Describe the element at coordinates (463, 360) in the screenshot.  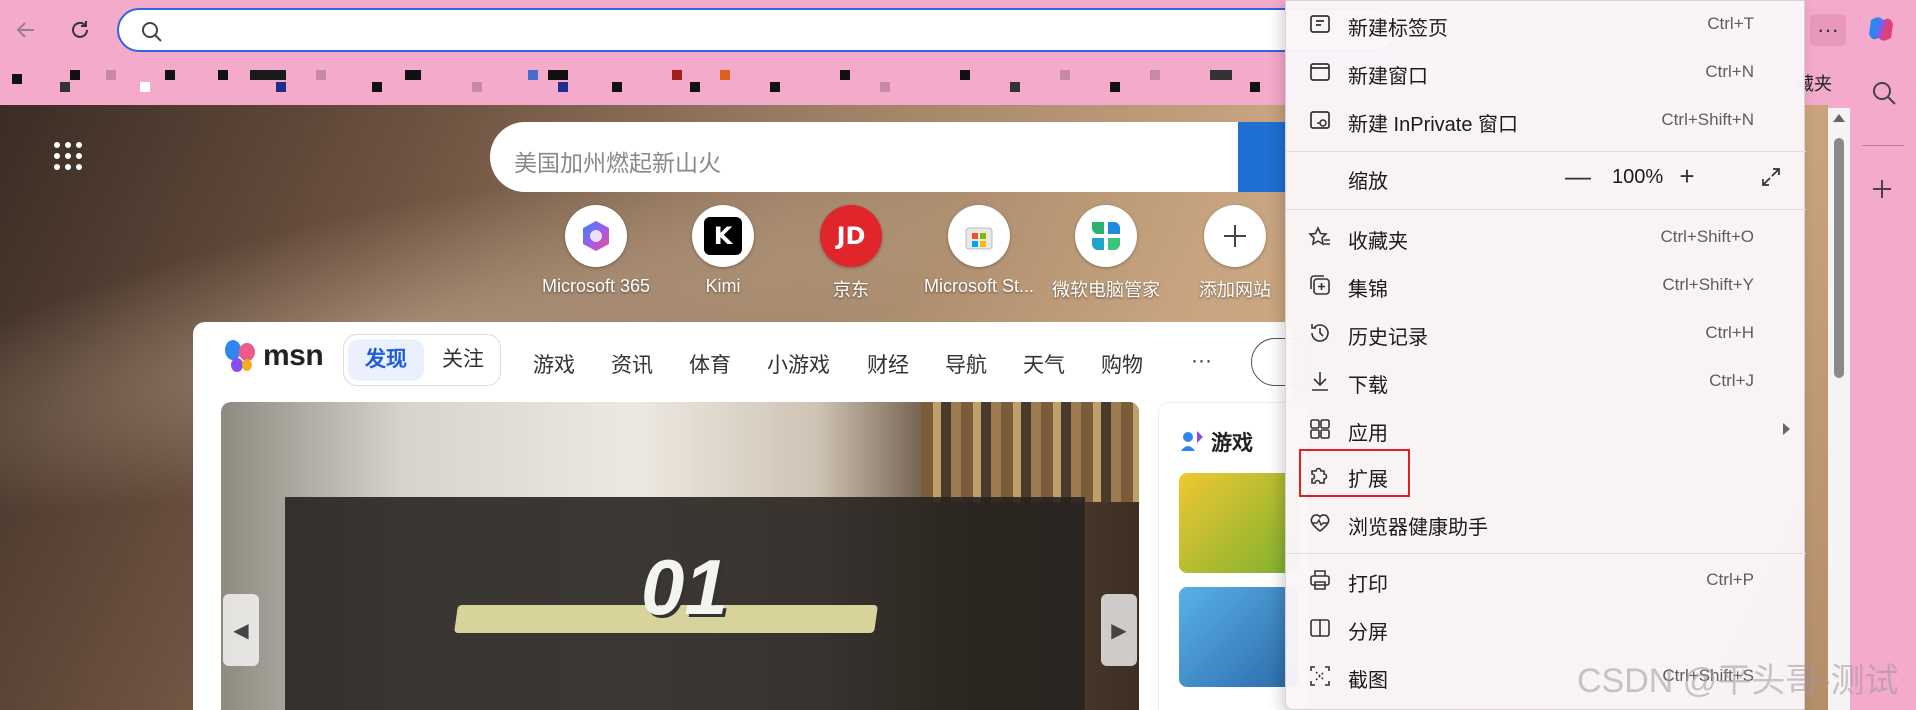
I see `tab-following: 关注` at that location.